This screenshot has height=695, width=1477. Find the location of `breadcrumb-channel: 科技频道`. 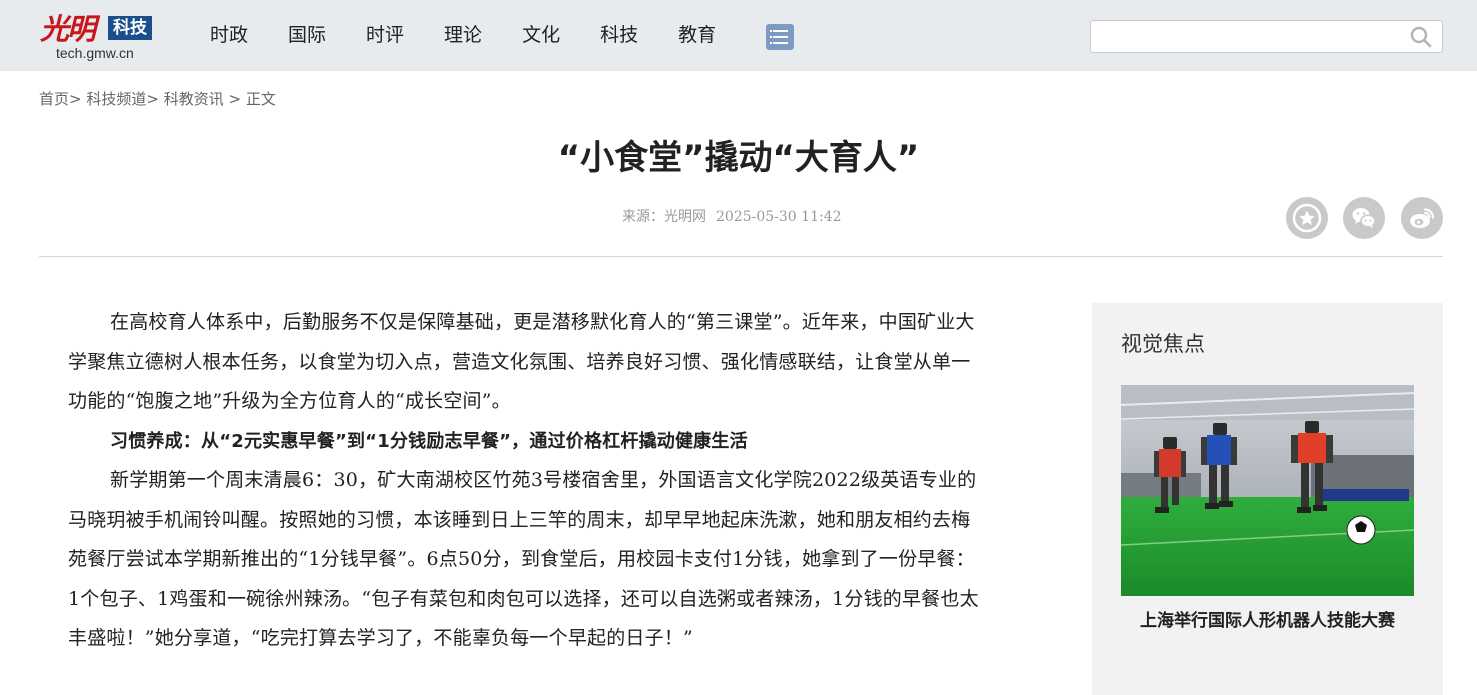

breadcrumb-channel: 科技频道 is located at coordinates (116, 99).